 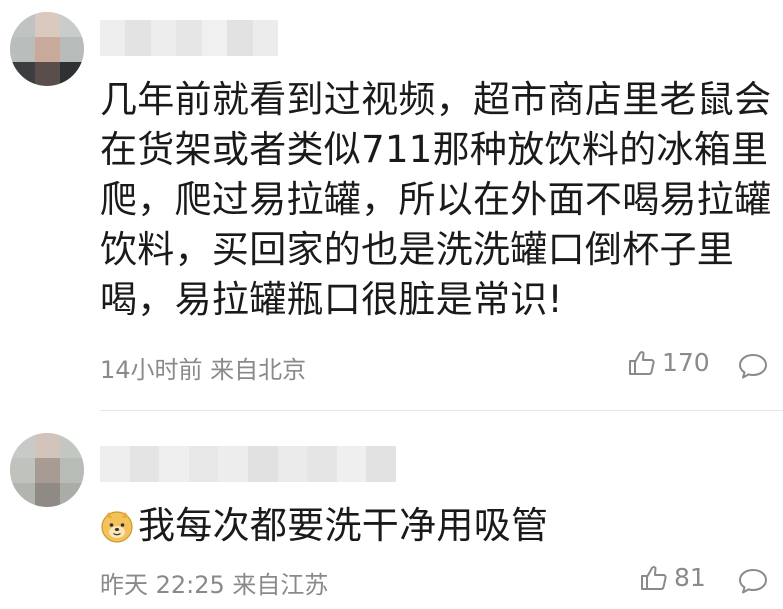 I want to click on comment-meta: 昨天 22:25 来自江苏, so click(x=214, y=585).